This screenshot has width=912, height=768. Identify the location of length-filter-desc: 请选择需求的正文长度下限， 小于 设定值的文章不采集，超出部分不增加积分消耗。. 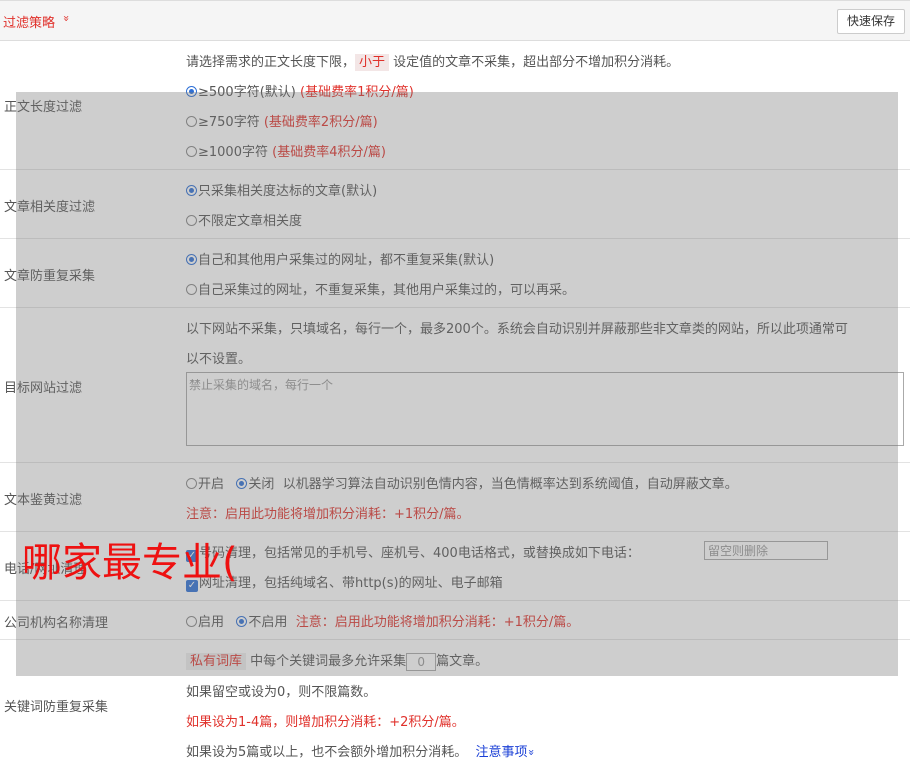
(433, 62).